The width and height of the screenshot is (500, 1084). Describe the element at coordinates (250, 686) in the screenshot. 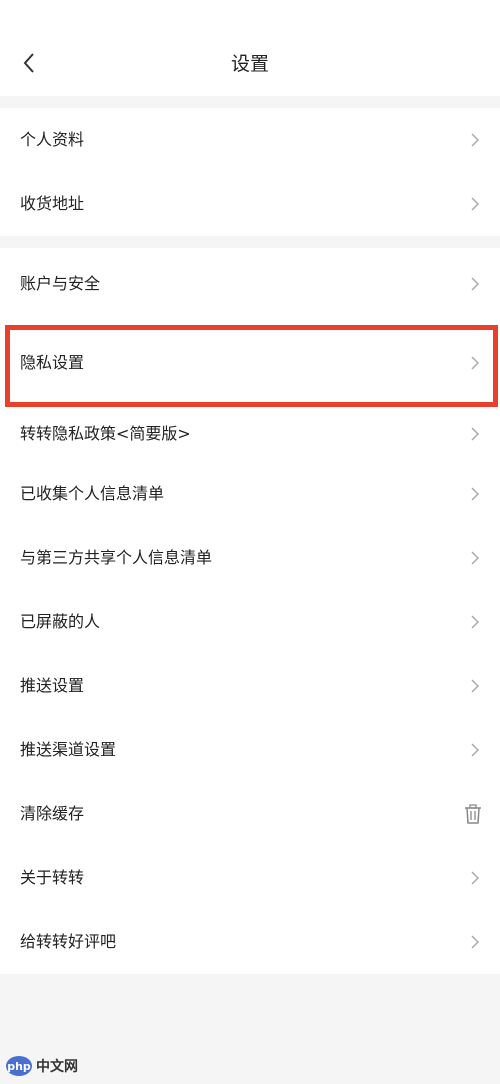

I see `settings-item-push-settings: 推送设置` at that location.